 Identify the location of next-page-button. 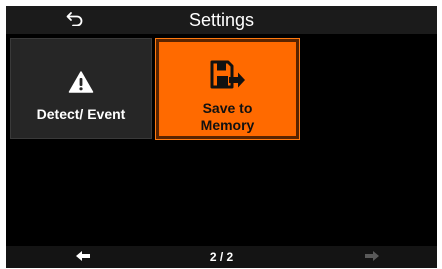
(372, 257).